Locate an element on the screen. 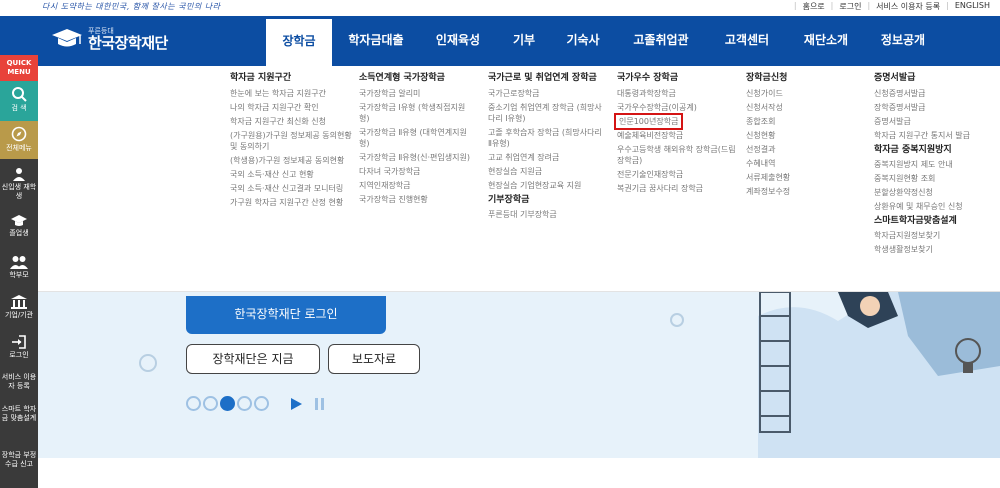 This screenshot has height=488, width=1000. english-link: ENGLISH is located at coordinates (972, 6).